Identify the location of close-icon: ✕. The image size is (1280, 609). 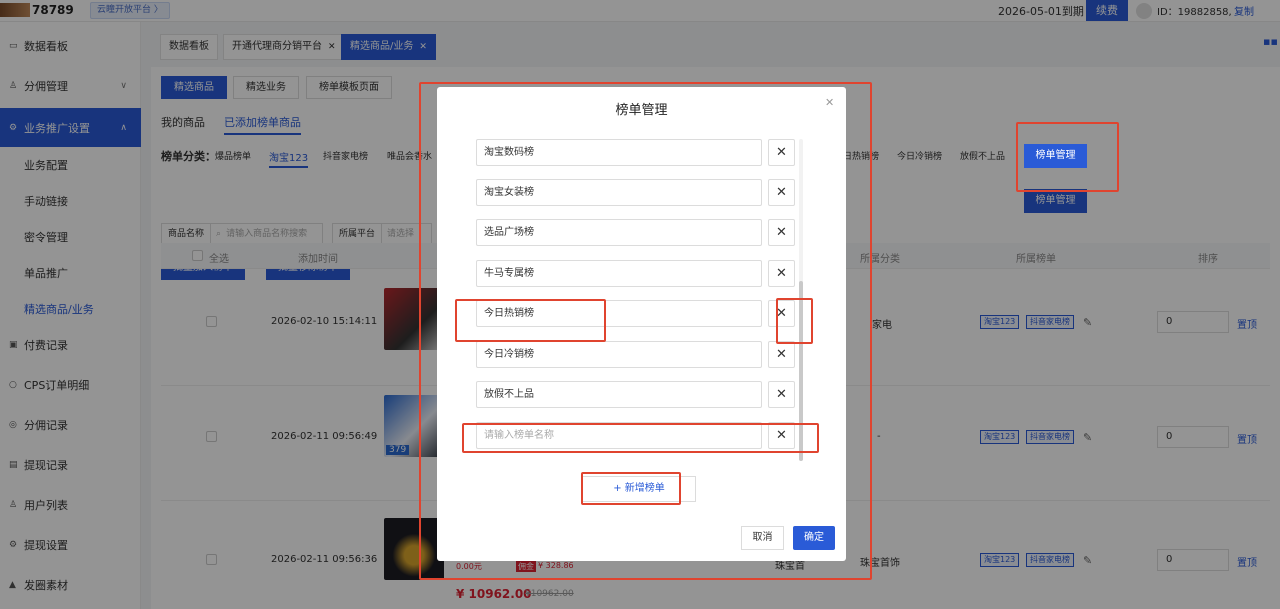
(829, 102).